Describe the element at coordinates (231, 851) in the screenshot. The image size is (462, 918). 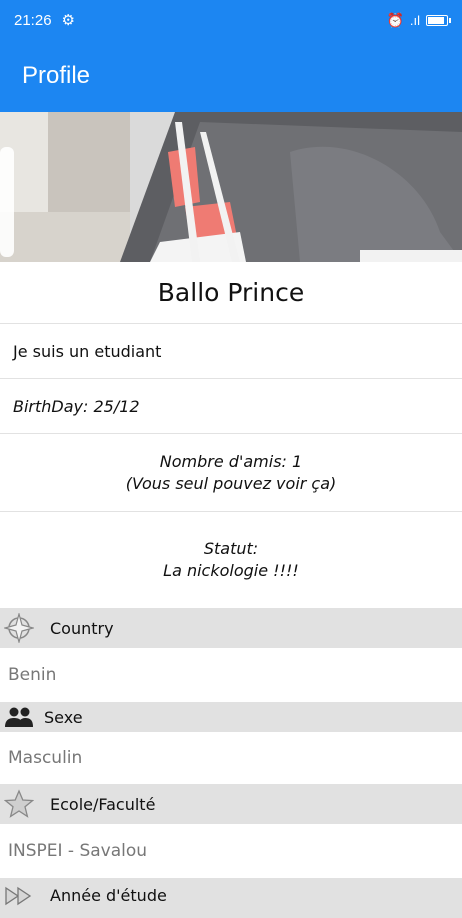
I see `ecole-value-row: INSPEI - Savalou` at that location.